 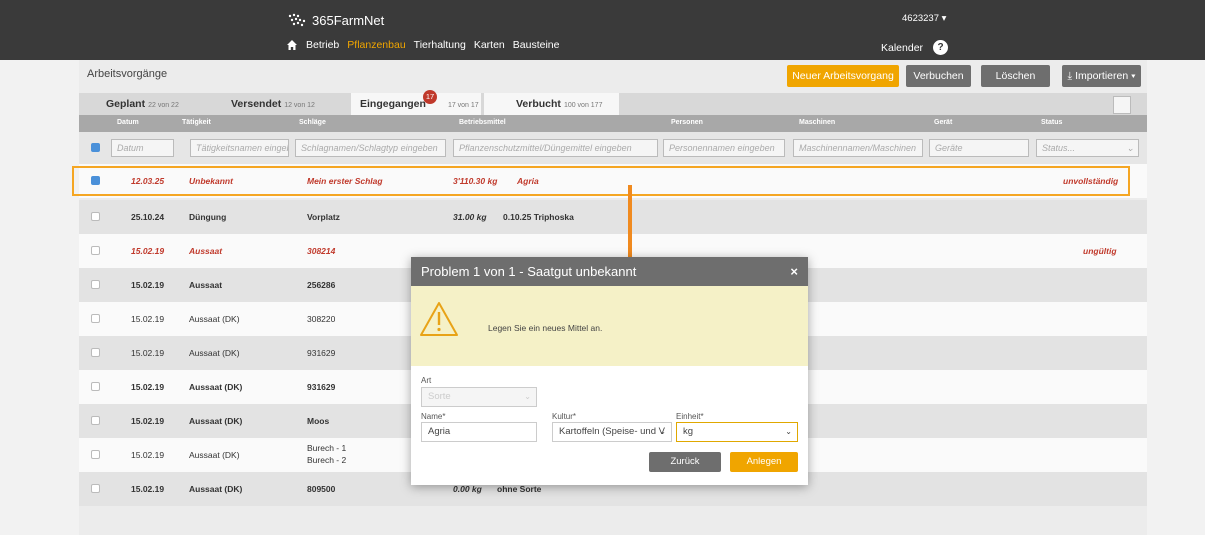 I want to click on tab-verbucht-count: 100 von 177, so click(x=583, y=105).